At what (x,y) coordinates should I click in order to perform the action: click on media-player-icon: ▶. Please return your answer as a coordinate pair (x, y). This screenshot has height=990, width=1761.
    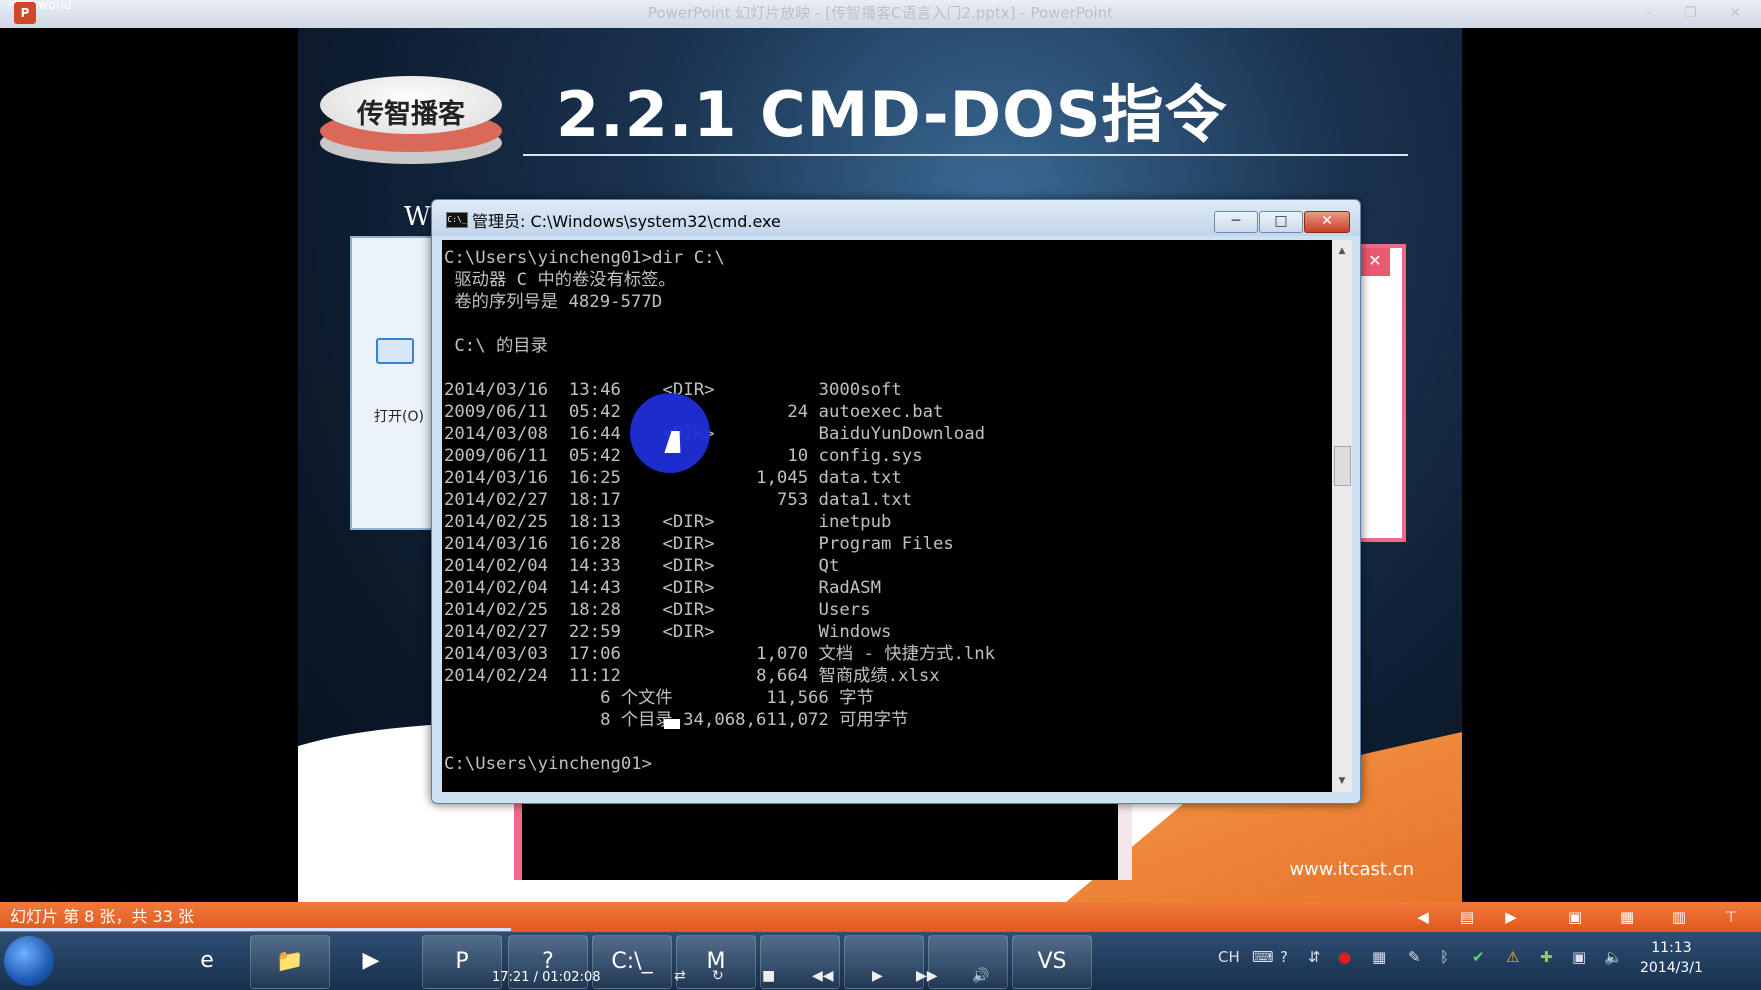
    Looking at the image, I should click on (371, 961).